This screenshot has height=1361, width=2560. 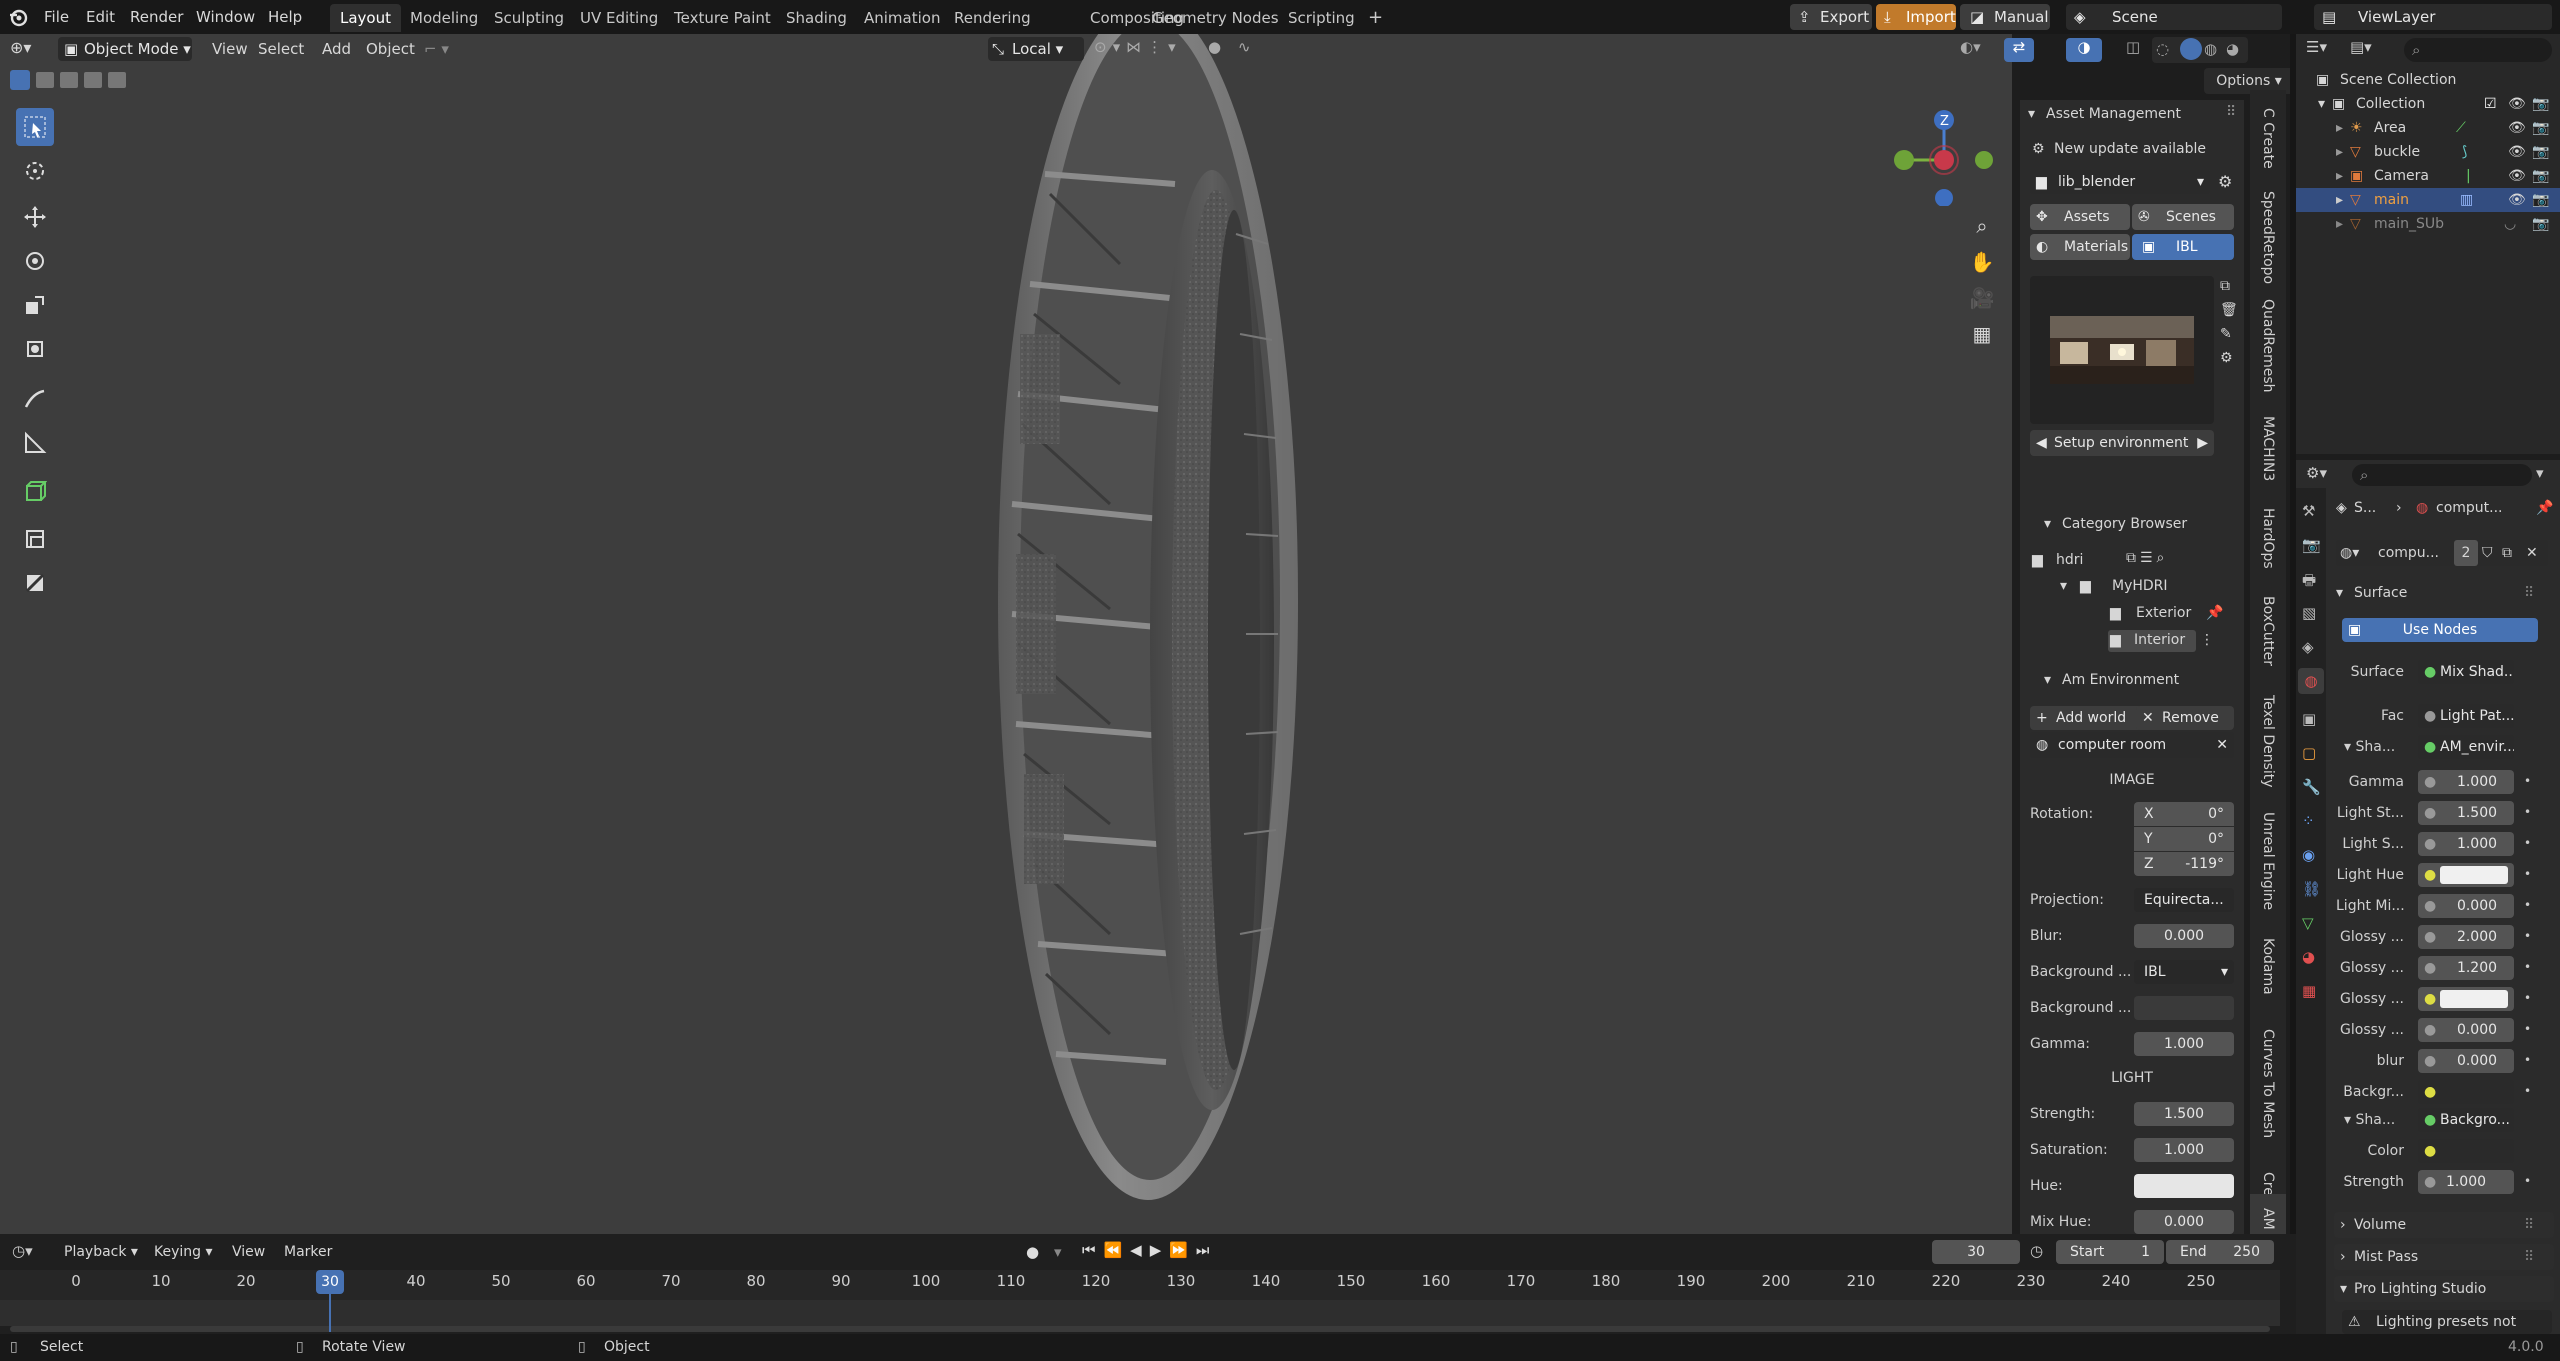 What do you see at coordinates (285, 17) in the screenshot?
I see `menu-help: Help` at bounding box center [285, 17].